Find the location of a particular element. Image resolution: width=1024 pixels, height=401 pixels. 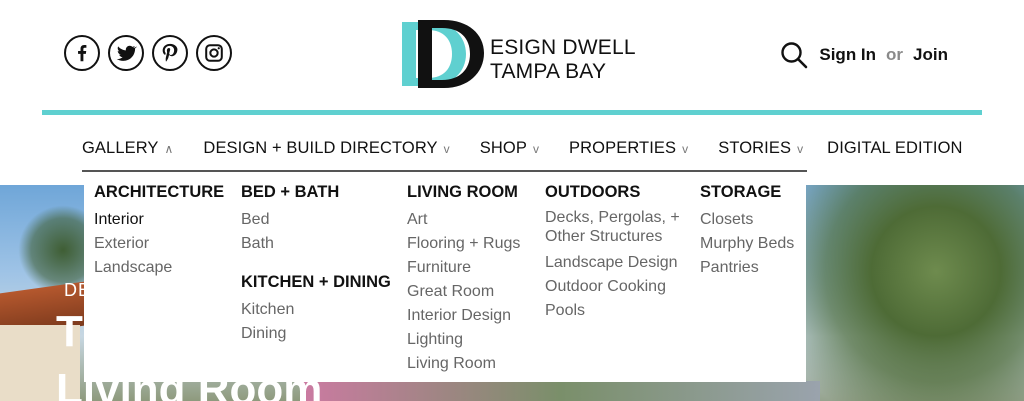

menu-item-landscape: Landscape is located at coordinates (159, 268).